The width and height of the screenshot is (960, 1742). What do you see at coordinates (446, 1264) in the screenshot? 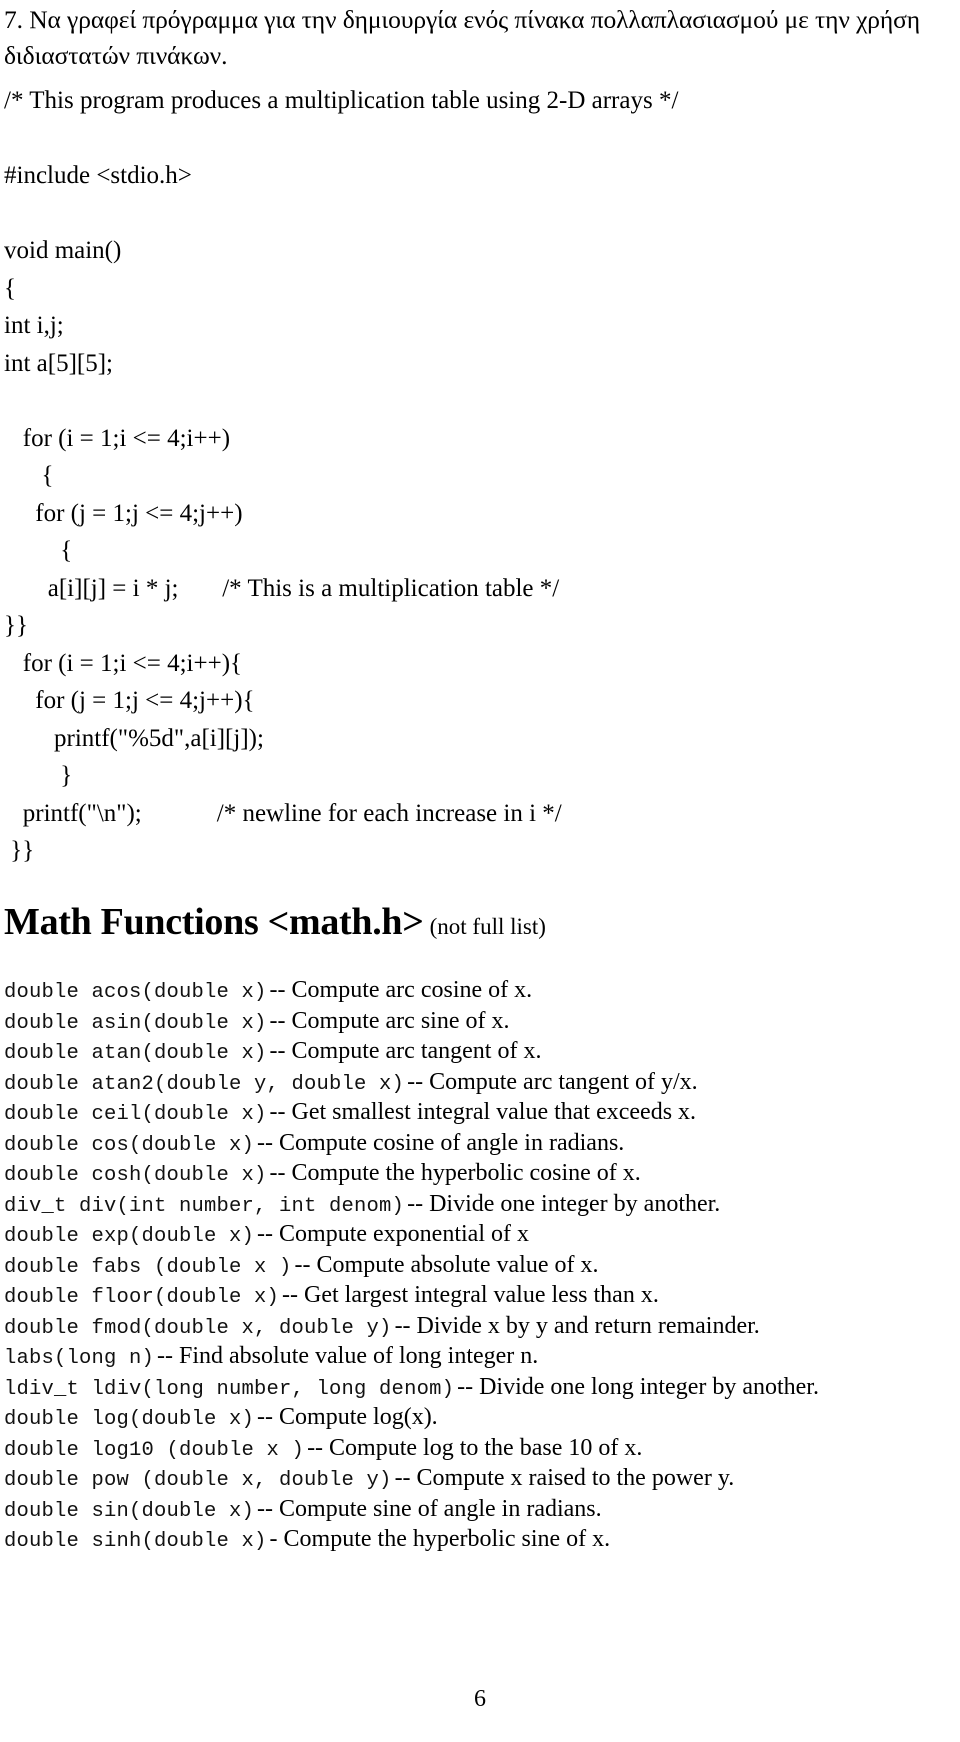
I see `function-description: -- Compute absolute value of x.` at bounding box center [446, 1264].